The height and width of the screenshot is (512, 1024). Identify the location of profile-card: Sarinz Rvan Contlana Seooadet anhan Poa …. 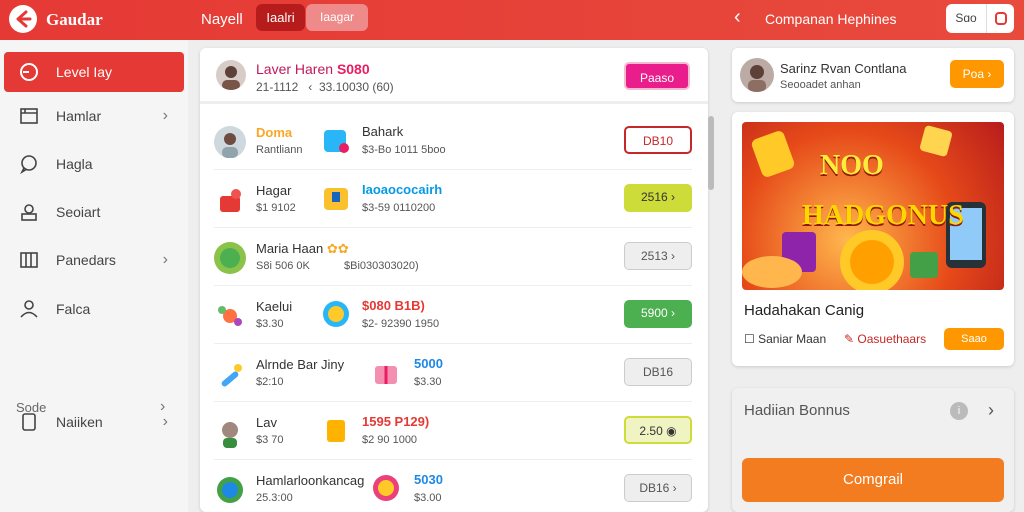
(873, 75).